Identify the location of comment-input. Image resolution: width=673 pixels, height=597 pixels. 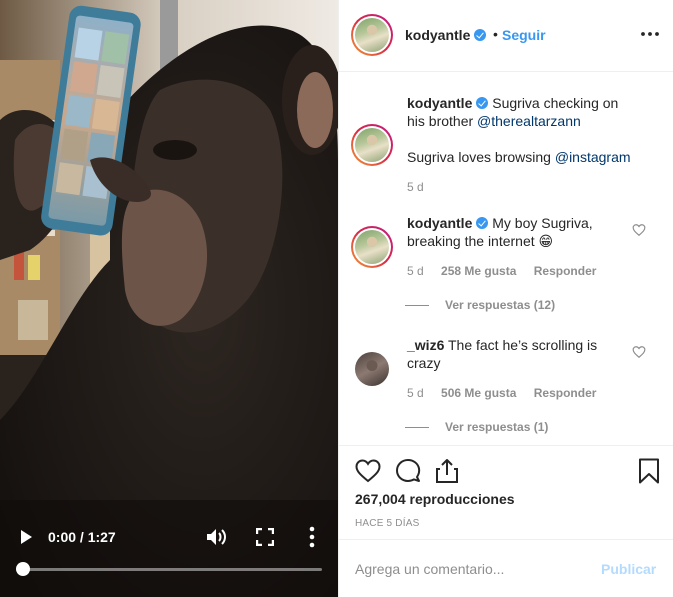
(470, 569).